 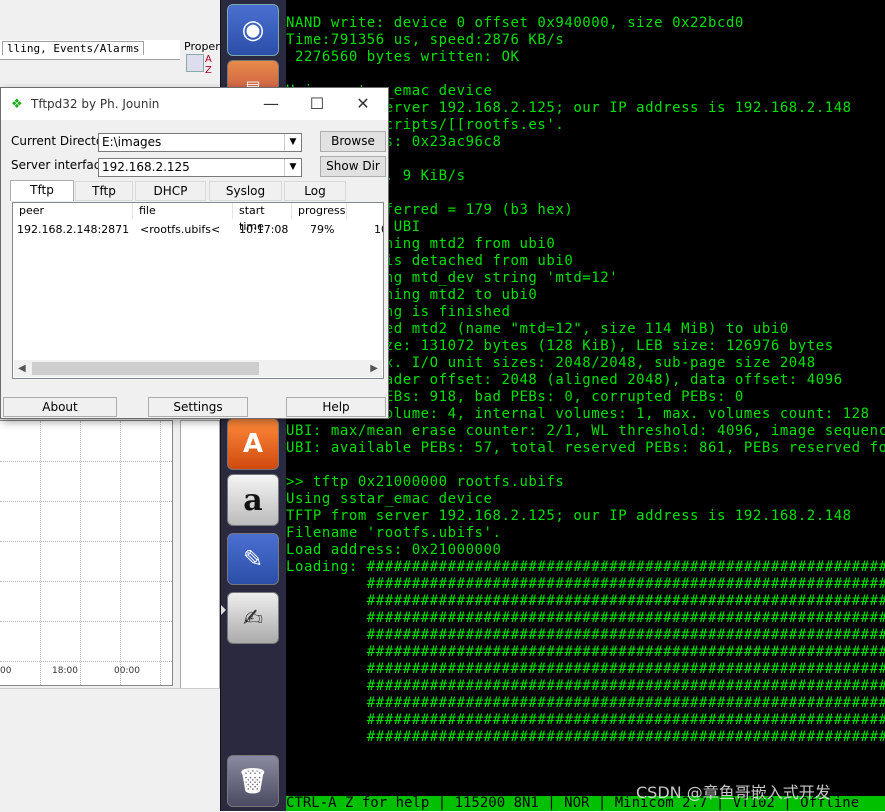 What do you see at coordinates (271, 104) in the screenshot?
I see `minimize-button: —` at bounding box center [271, 104].